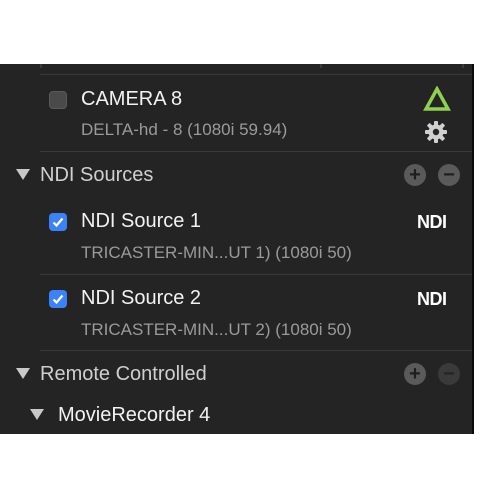 Image resolution: width=500 pixels, height=500 pixels. Describe the element at coordinates (58, 299) in the screenshot. I see `ndi-source-2-checkbox` at that location.